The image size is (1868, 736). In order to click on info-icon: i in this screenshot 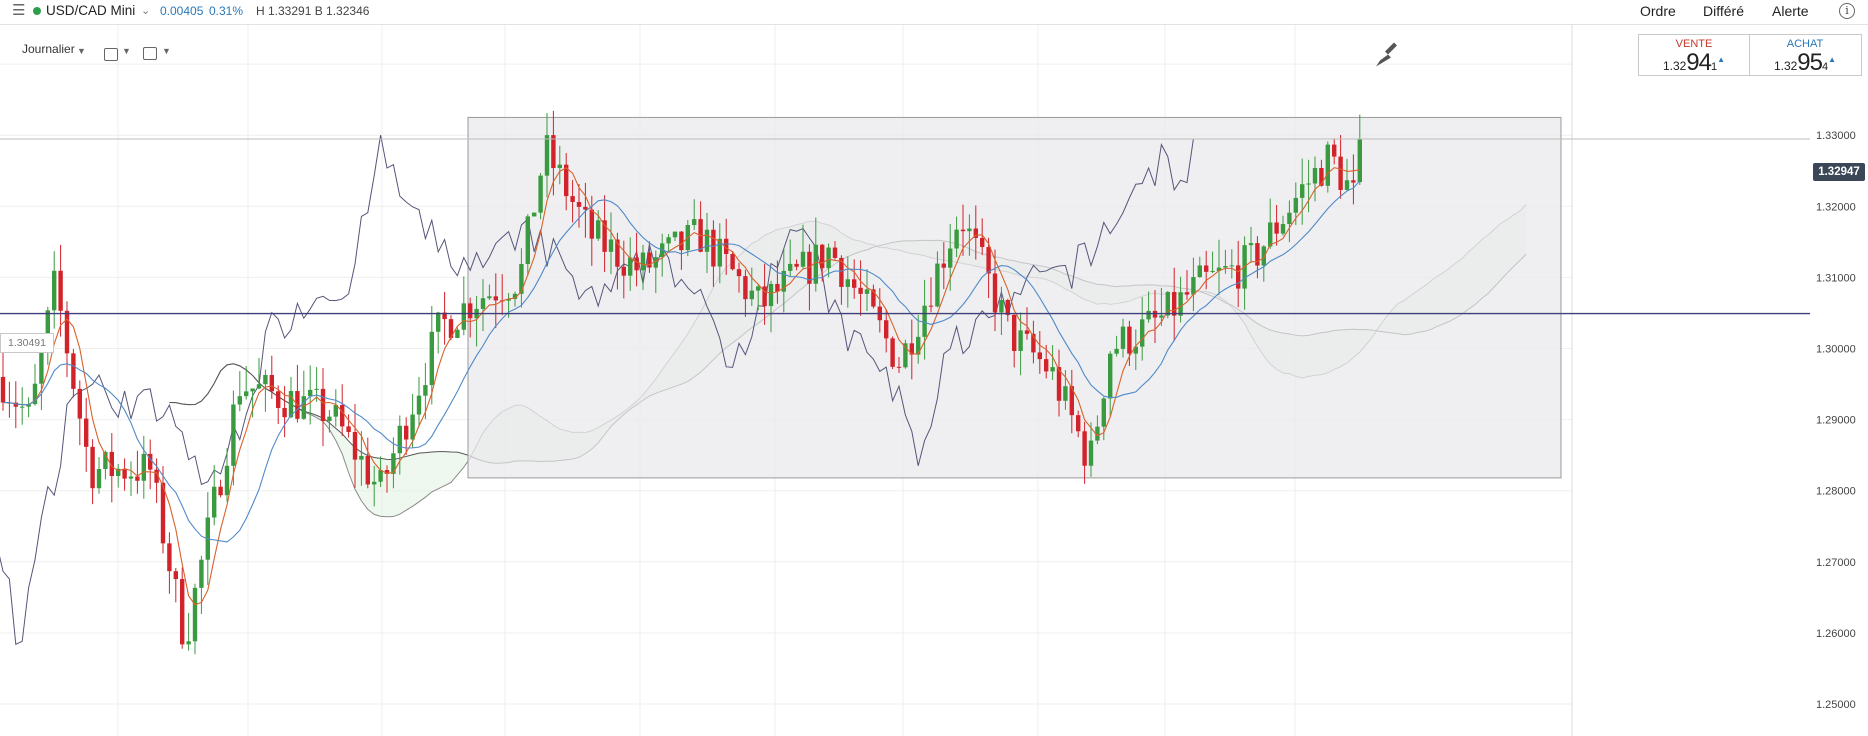, I will do `click(1847, 11)`.